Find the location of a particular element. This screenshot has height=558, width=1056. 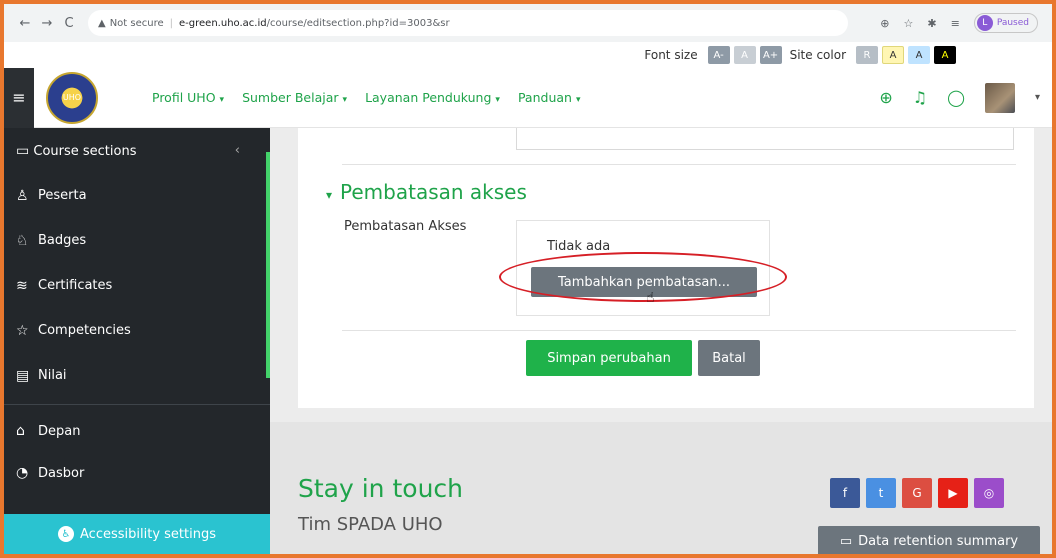

social-links: f t G ▶ ◎ is located at coordinates (917, 493).